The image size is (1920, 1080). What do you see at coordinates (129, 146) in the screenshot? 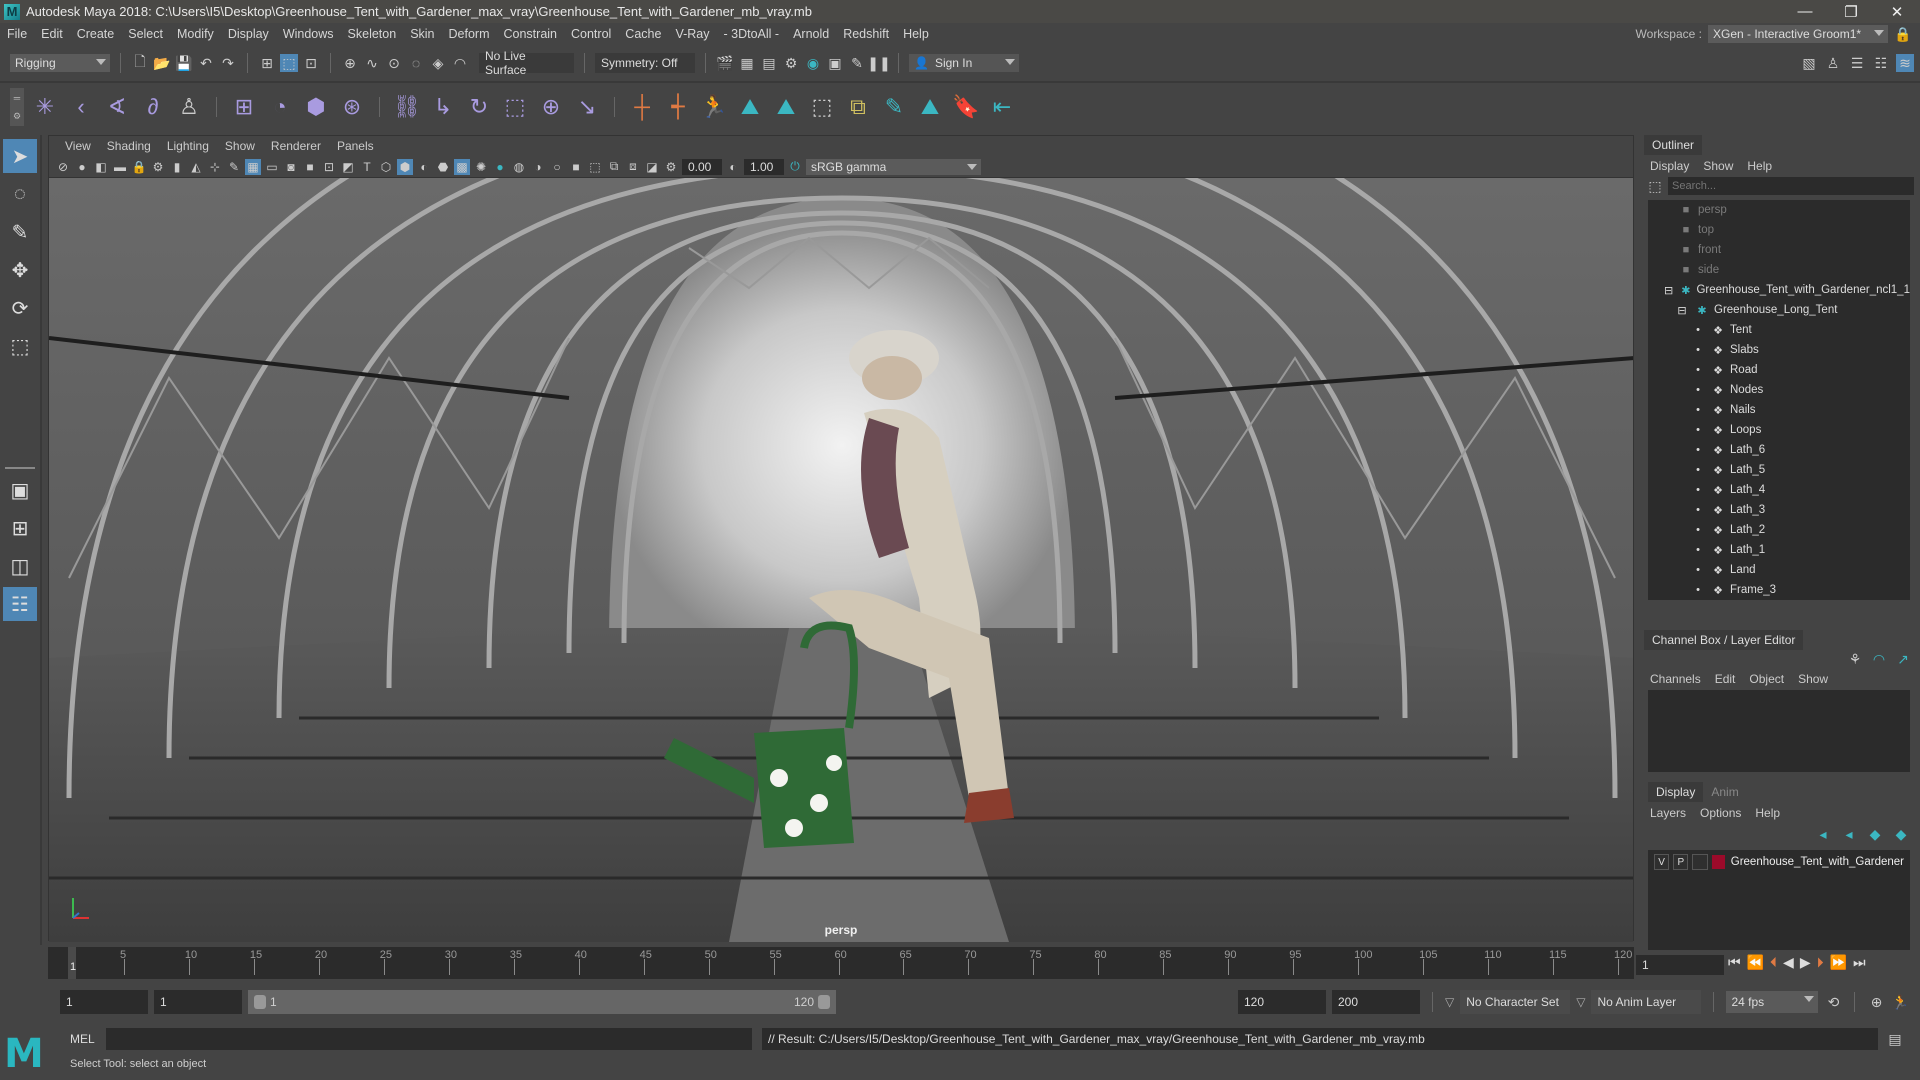
I see `viewport-menu-shading: Shading` at bounding box center [129, 146].